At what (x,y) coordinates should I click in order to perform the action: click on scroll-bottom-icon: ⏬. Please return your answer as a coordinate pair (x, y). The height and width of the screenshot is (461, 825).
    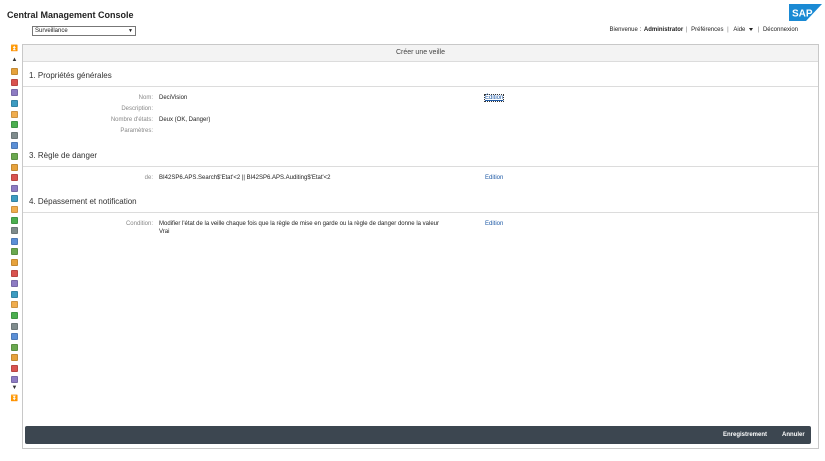
    Looking at the image, I should click on (14, 399).